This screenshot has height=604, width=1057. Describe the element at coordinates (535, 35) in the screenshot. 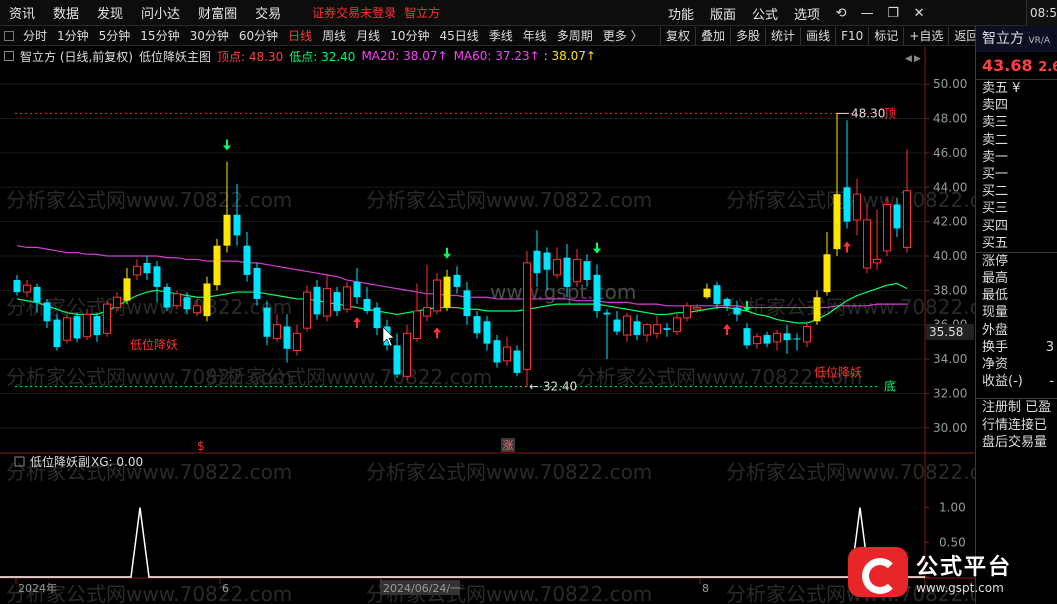

I see `period-yearly: 年线` at that location.